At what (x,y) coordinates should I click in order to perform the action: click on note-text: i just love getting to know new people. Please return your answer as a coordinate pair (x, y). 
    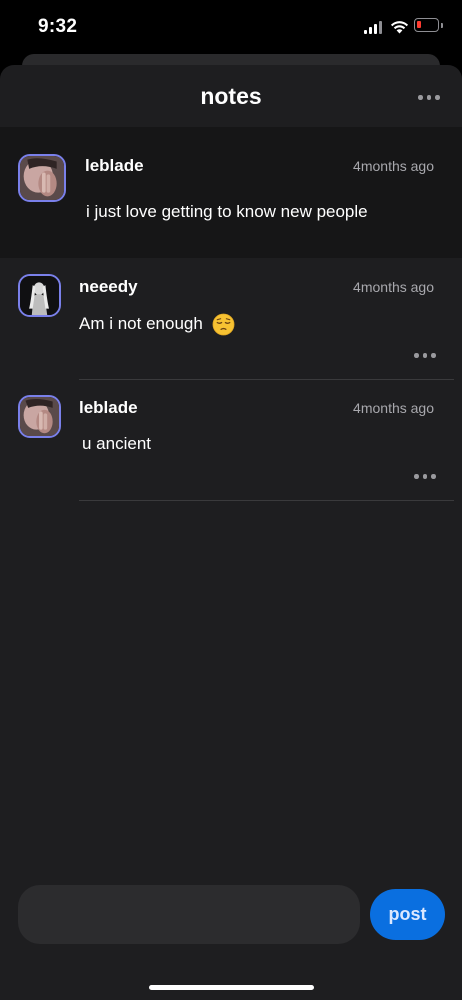
    Looking at the image, I should click on (227, 211).